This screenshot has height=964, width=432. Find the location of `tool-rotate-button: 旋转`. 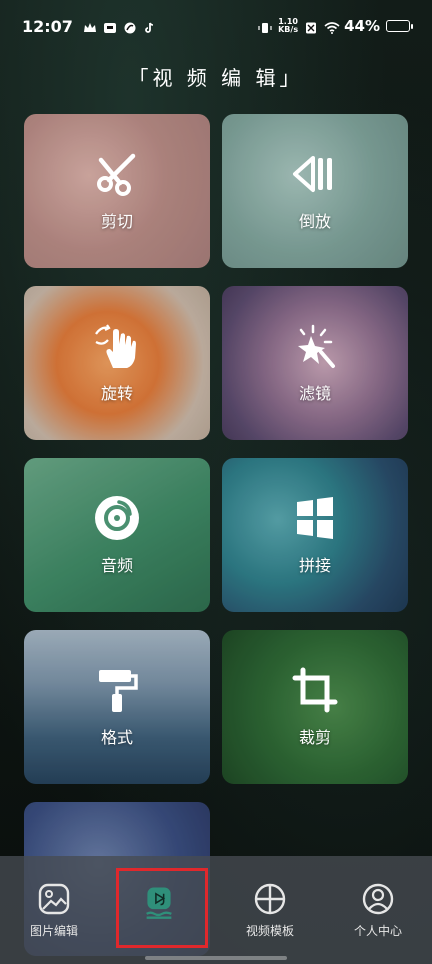

tool-rotate-button: 旋转 is located at coordinates (117, 363).